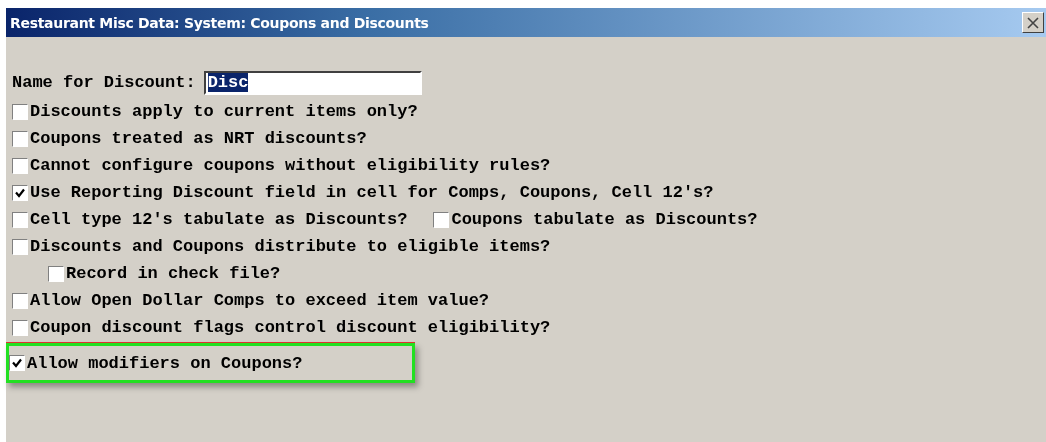  I want to click on close-button, so click(1033, 22).